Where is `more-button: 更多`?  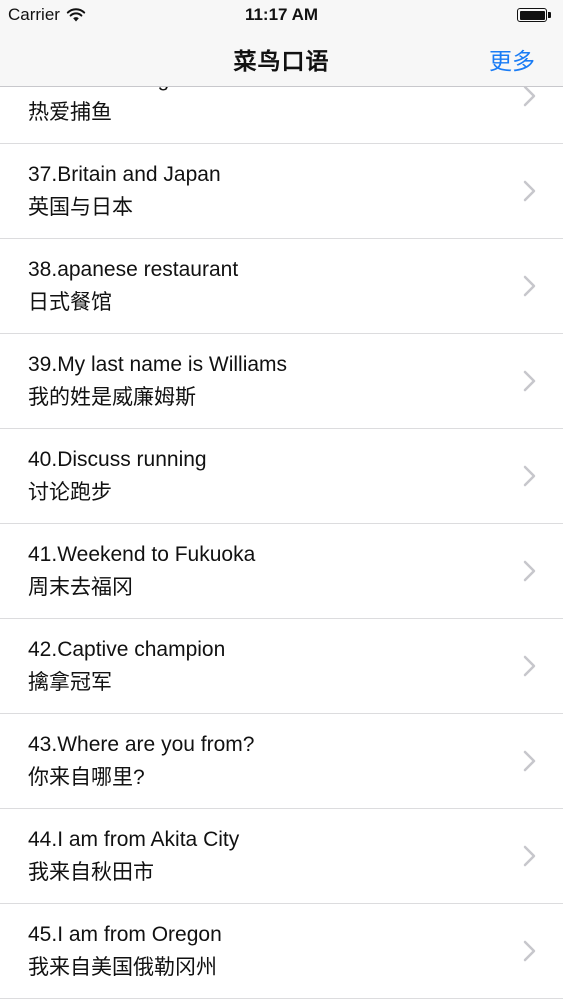
more-button: 更多 is located at coordinates (512, 59).